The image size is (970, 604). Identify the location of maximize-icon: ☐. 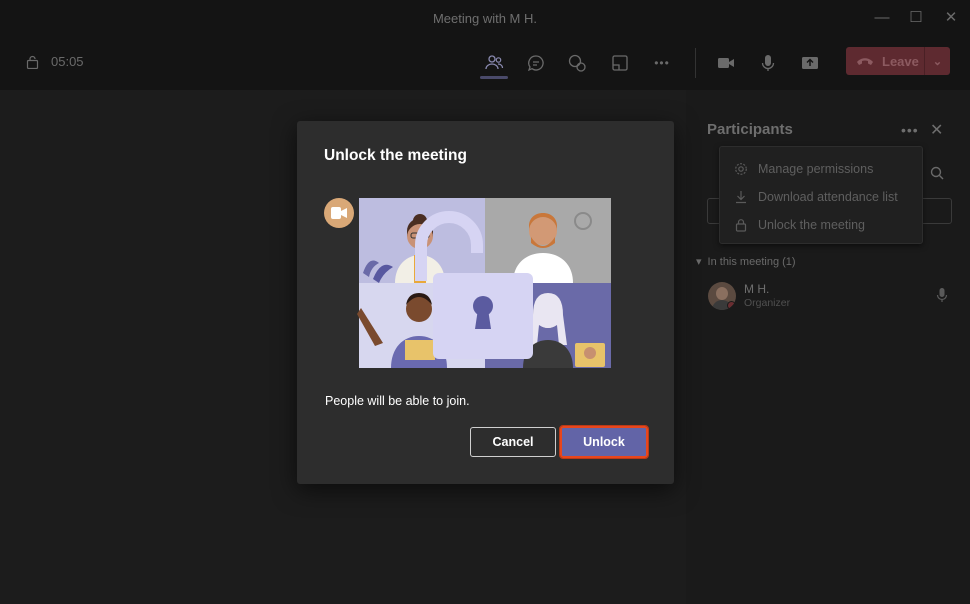
(915, 17).